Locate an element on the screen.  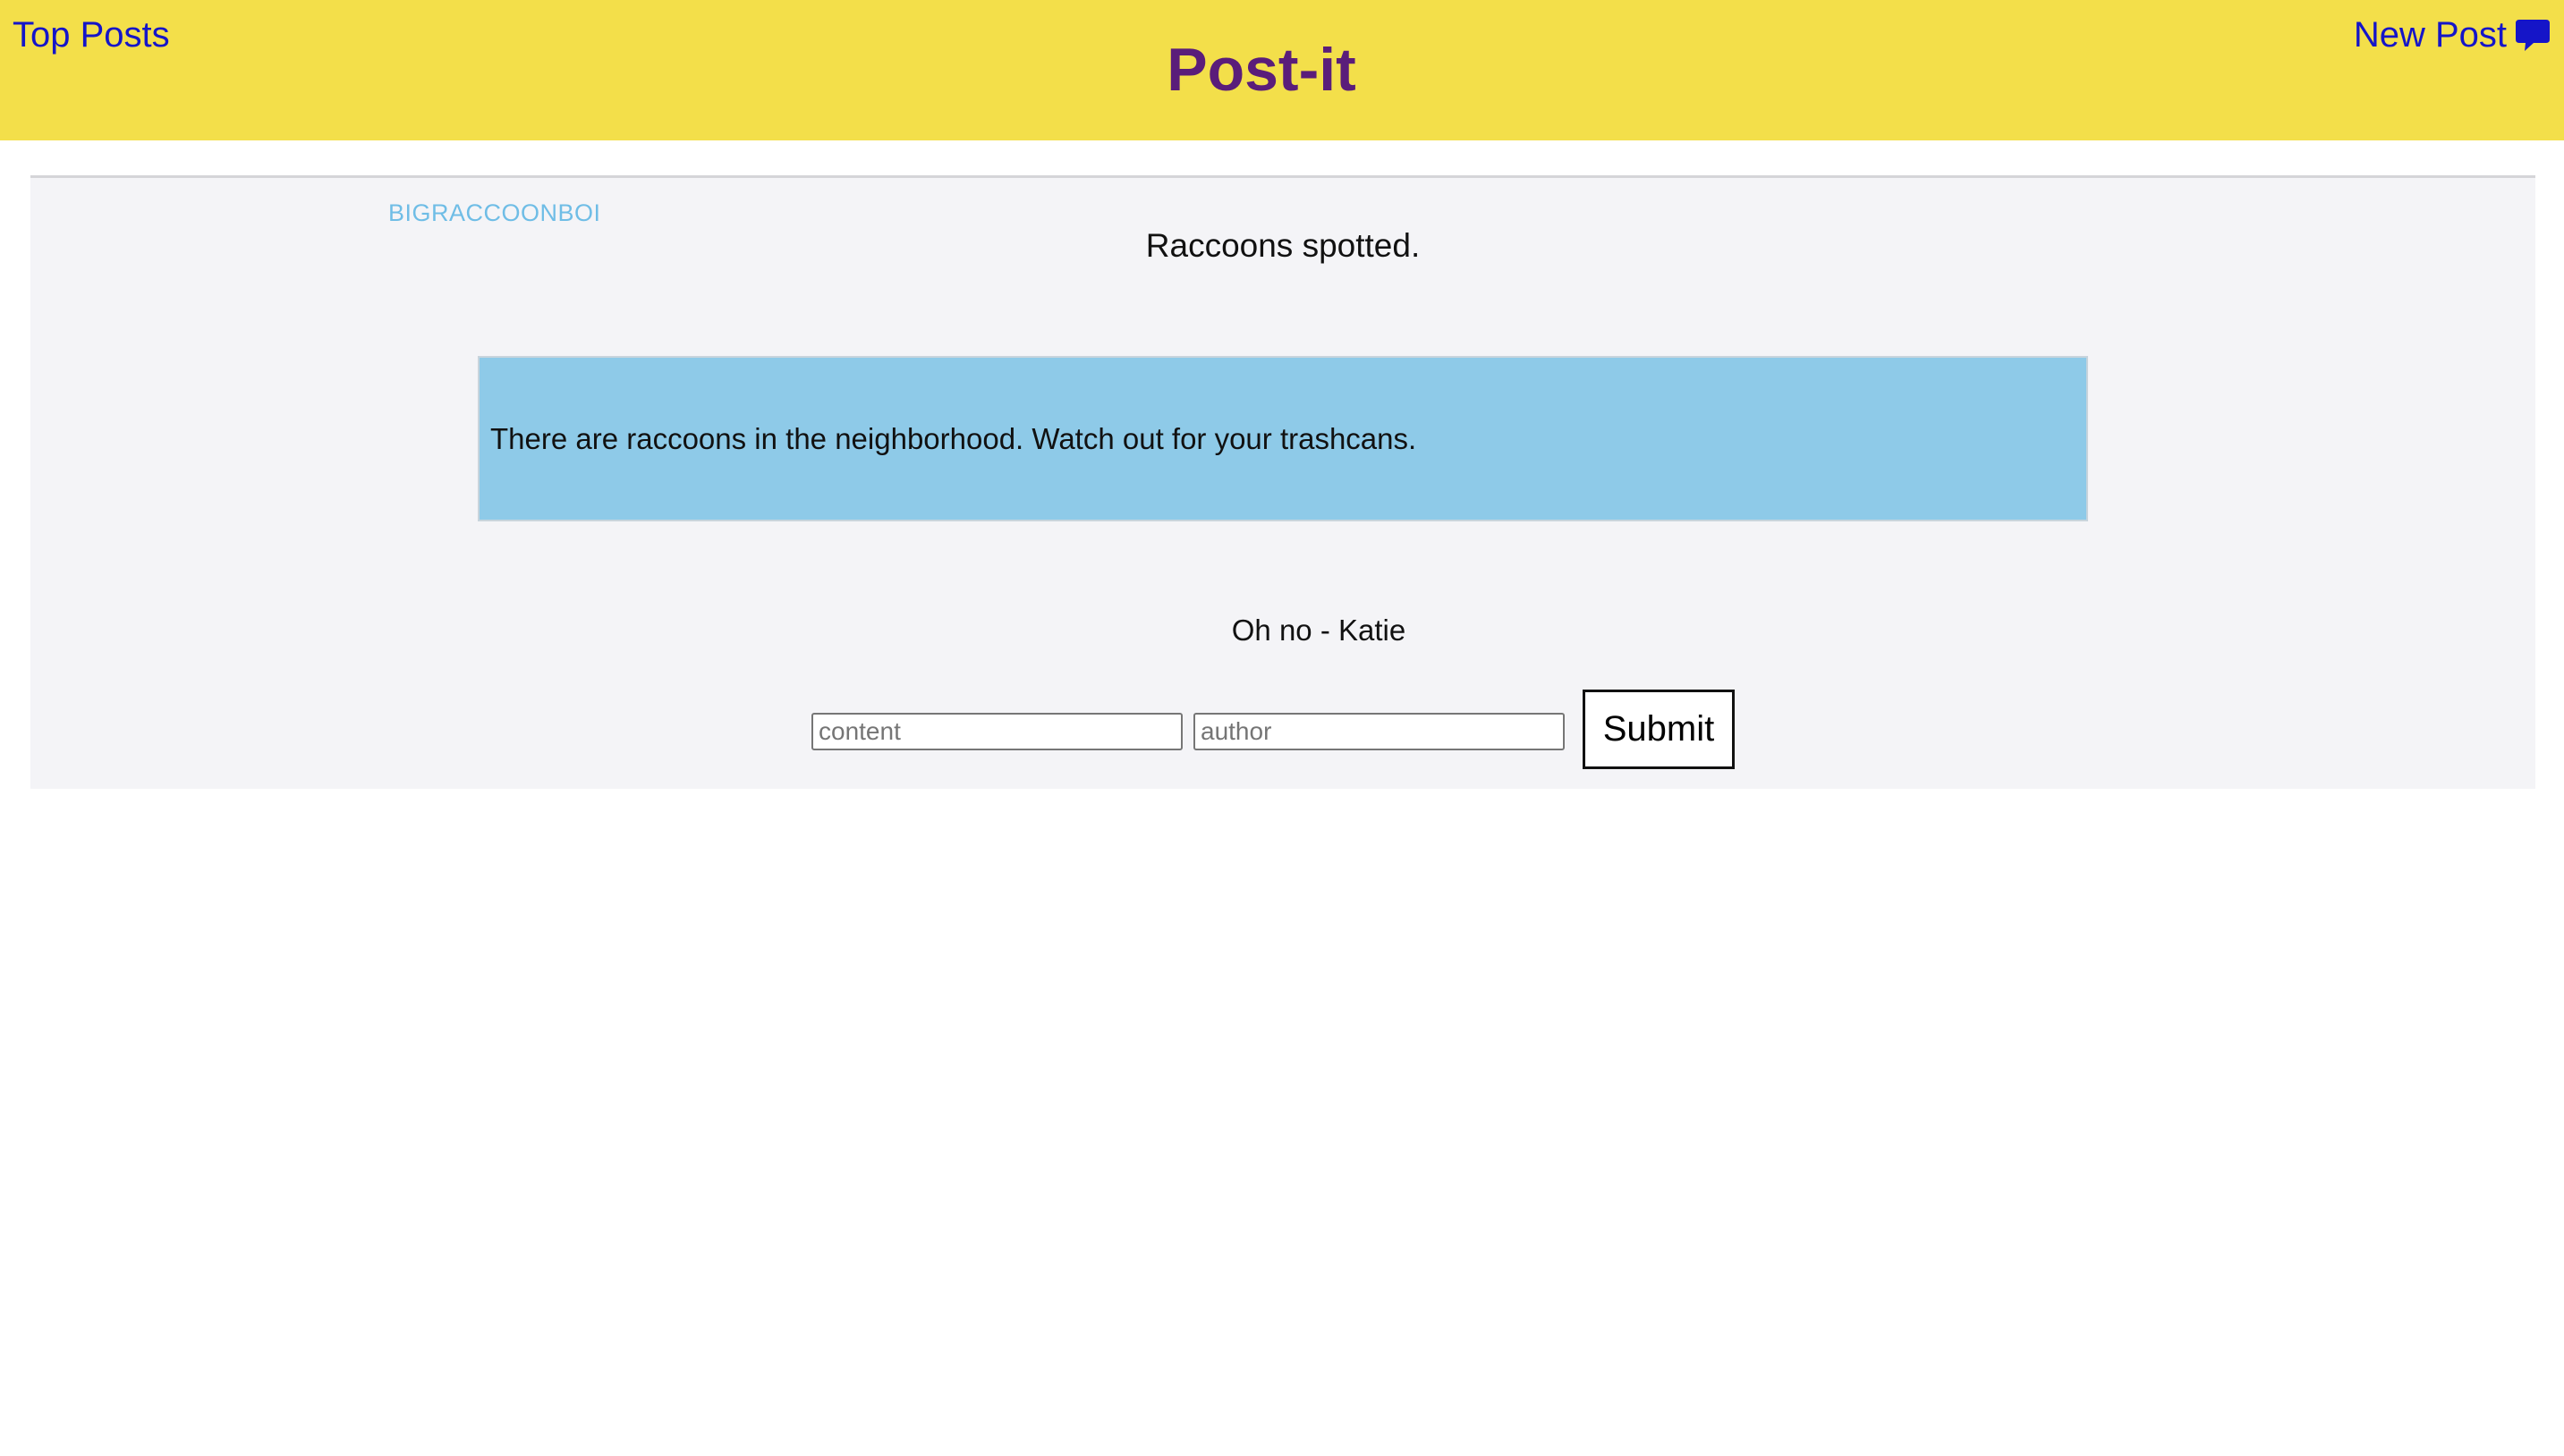
new-post-link: New Post is located at coordinates (2452, 35).